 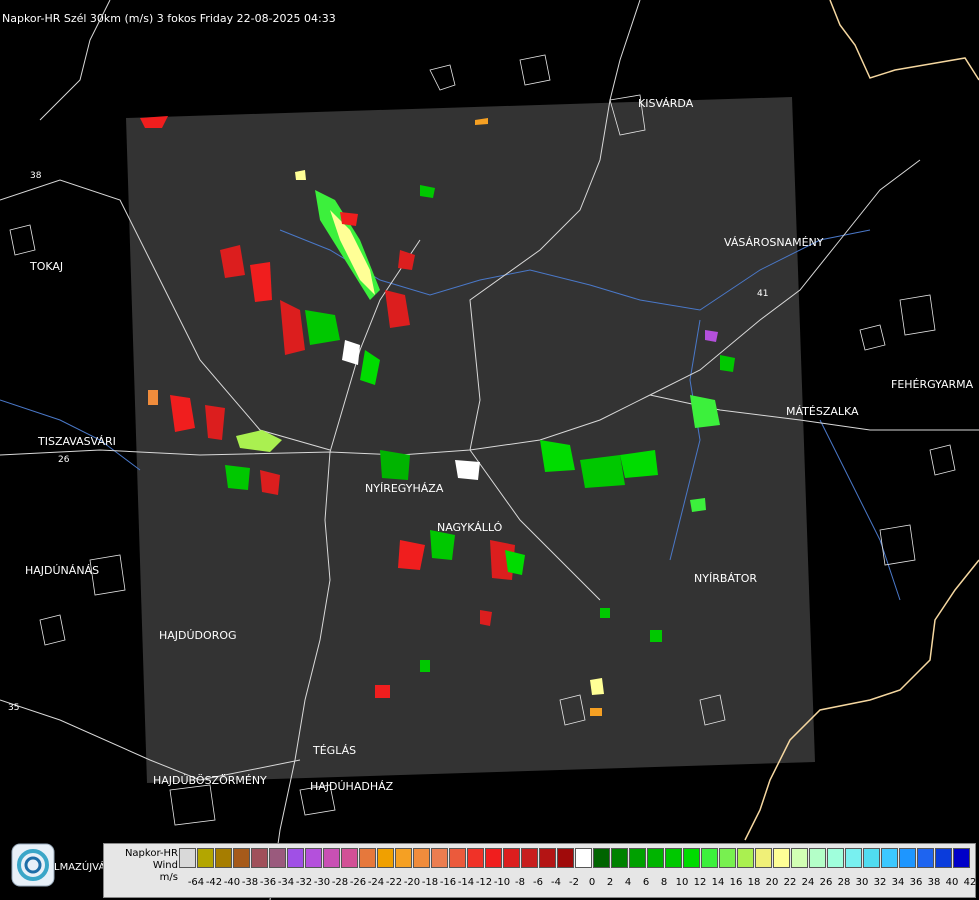 What do you see at coordinates (340, 882) in the screenshot?
I see `legend-tick-label: -28` at bounding box center [340, 882].